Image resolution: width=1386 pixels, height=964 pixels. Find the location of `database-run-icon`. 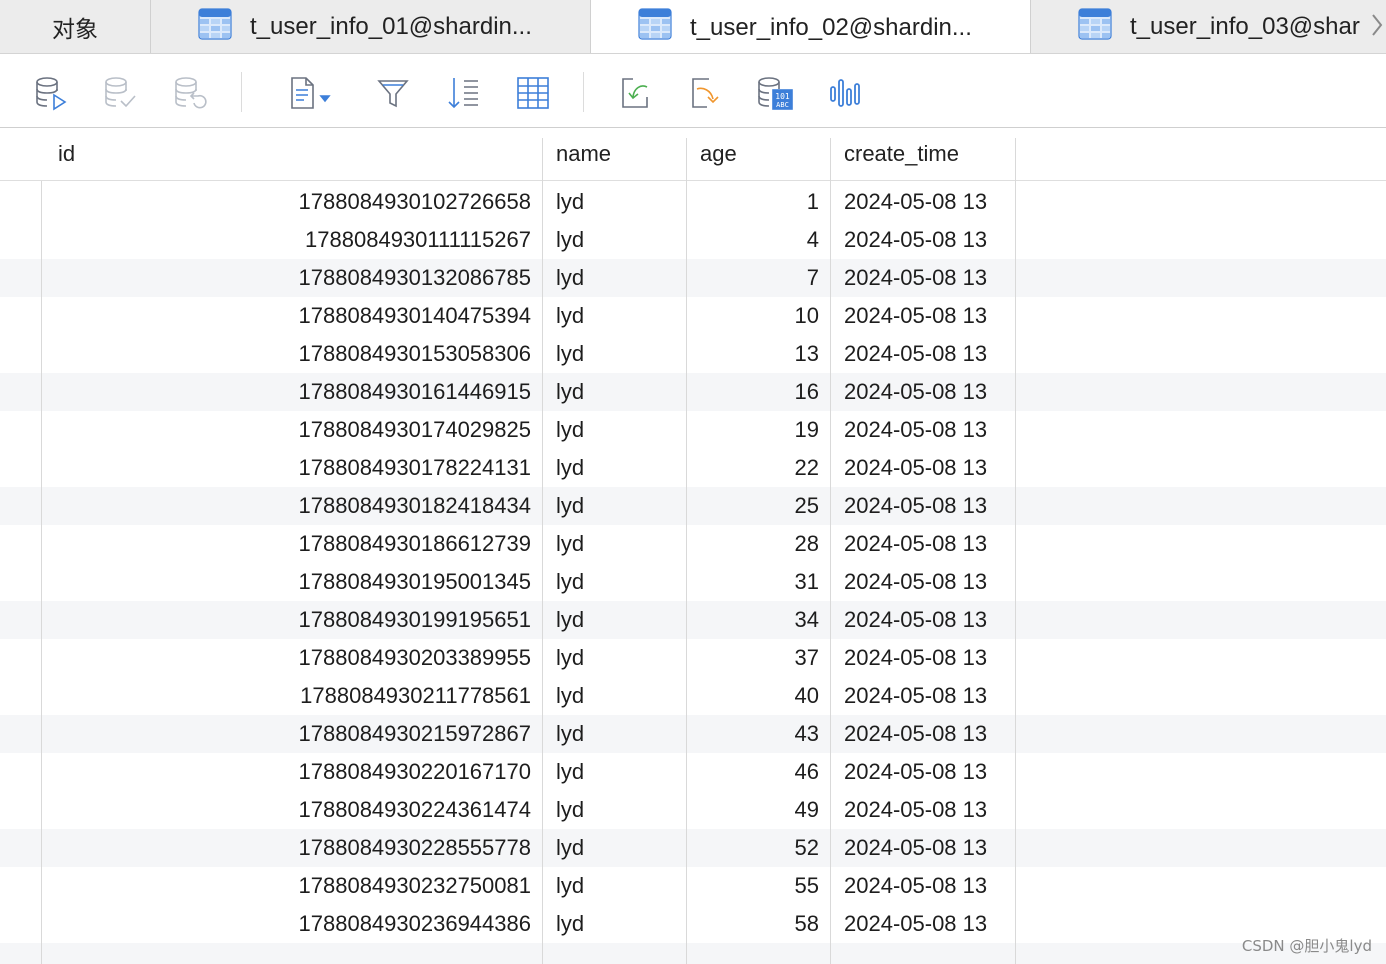

database-run-icon is located at coordinates (51, 93).